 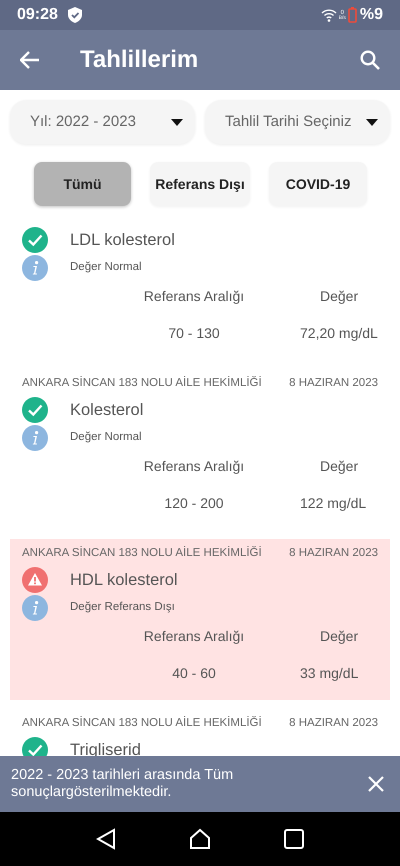 I want to click on snackbar-message: 2022 - 2023 tarihleri arasında Tüm sonuçlargösterilmektedir., so click(x=122, y=784).